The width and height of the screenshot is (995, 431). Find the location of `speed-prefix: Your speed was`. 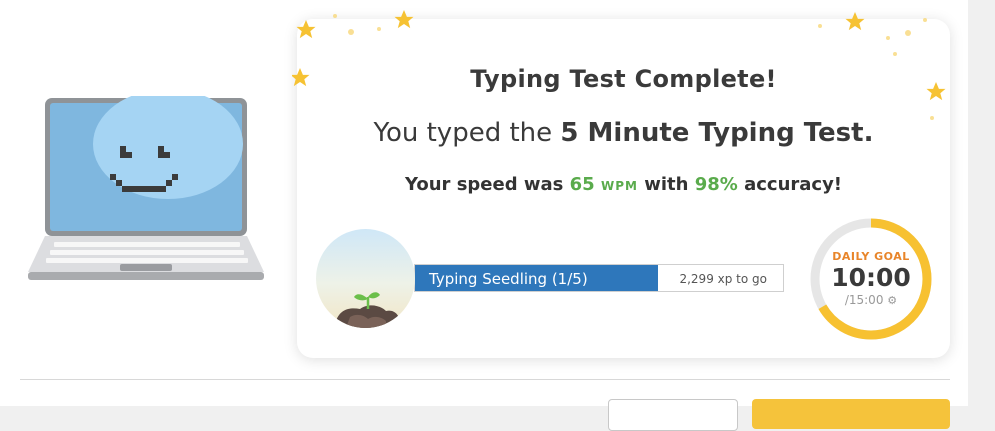

speed-prefix: Your speed was is located at coordinates (487, 184).